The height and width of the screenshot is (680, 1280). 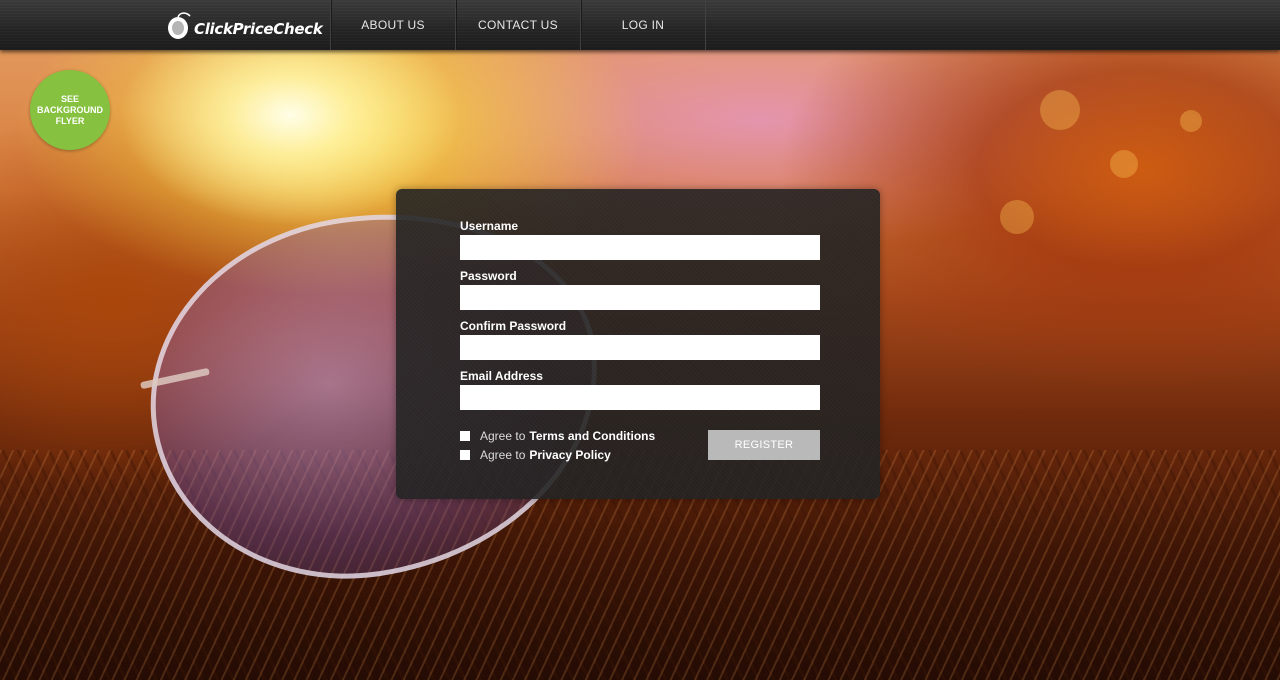 I want to click on email-address-label: Email Address, so click(x=501, y=376).